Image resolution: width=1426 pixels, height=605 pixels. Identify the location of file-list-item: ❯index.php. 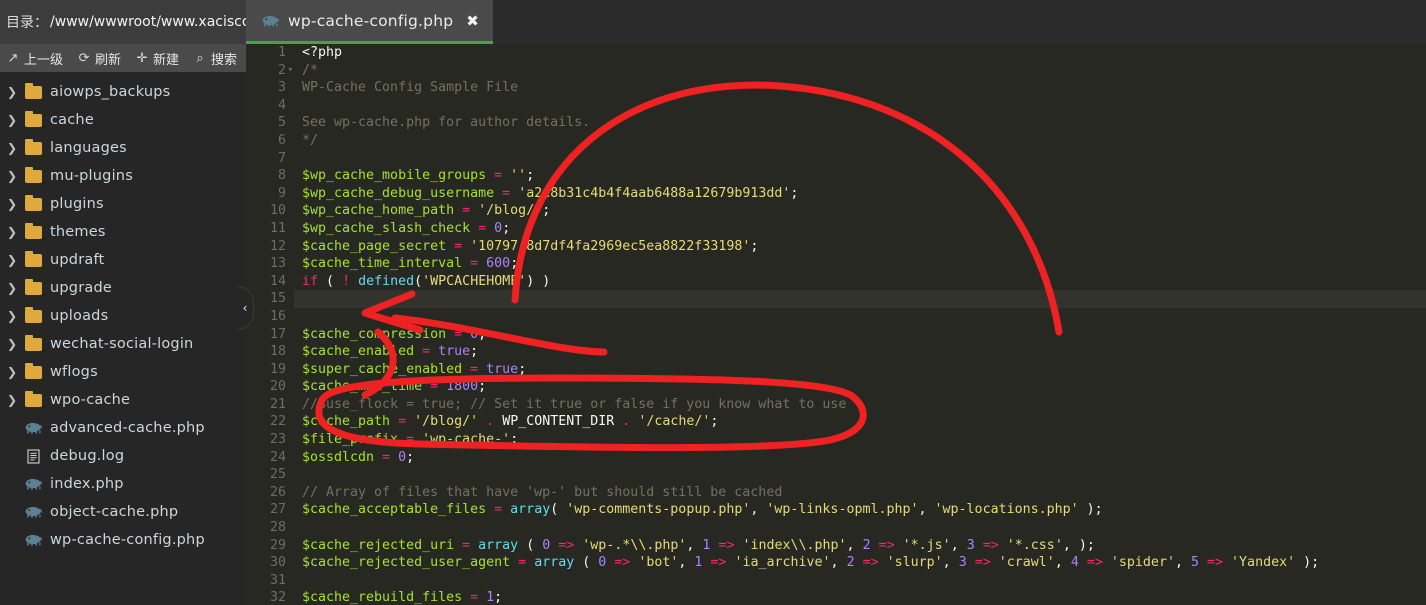
(123, 484).